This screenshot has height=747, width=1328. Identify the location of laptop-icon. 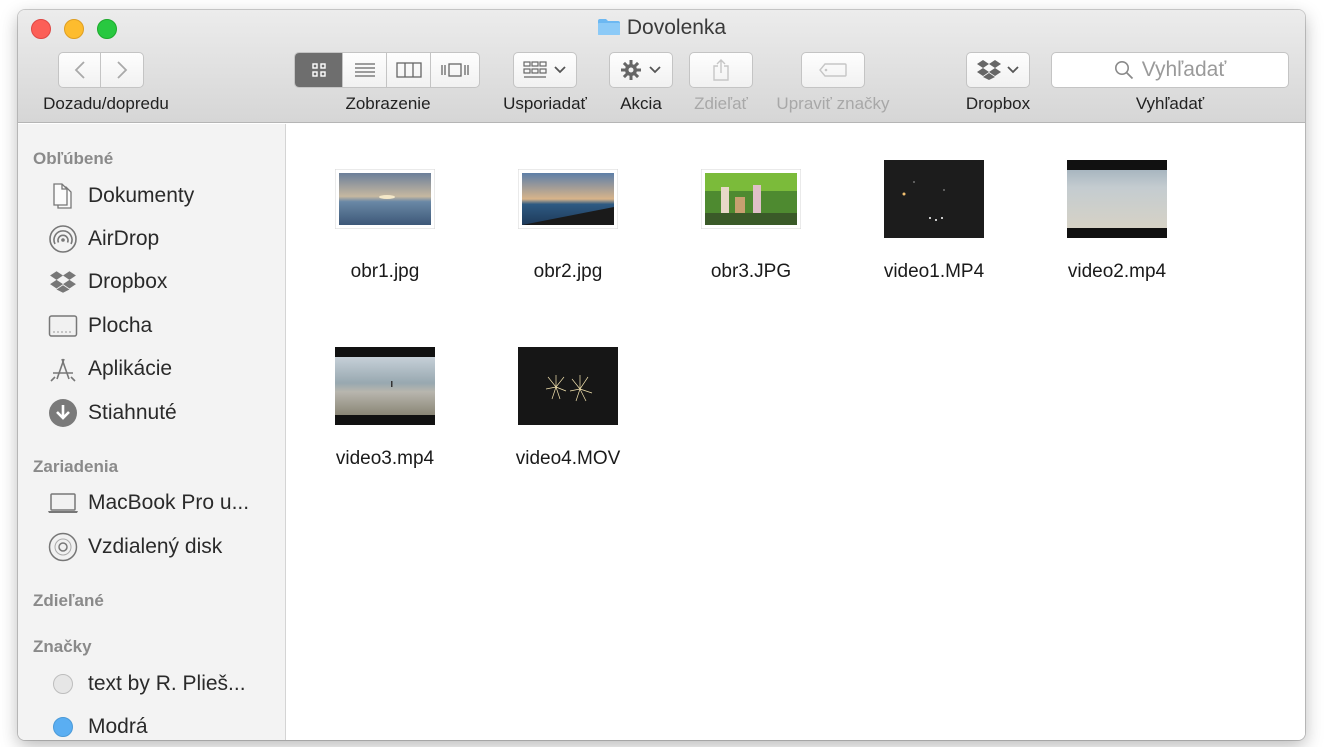
(63, 503).